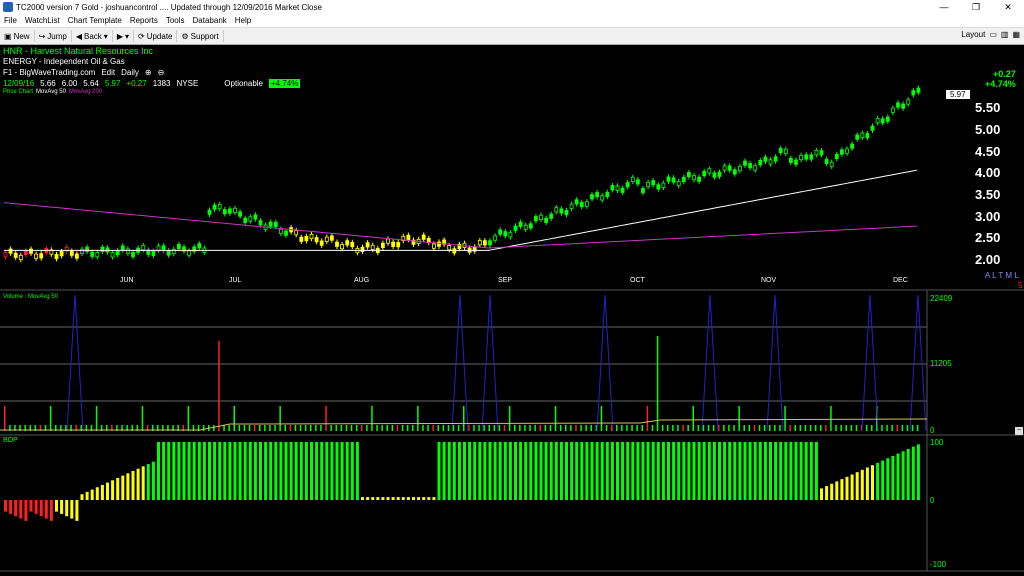 The height and width of the screenshot is (576, 1024). What do you see at coordinates (1019, 431) in the screenshot?
I see `panel-collapse-icon: −` at bounding box center [1019, 431].